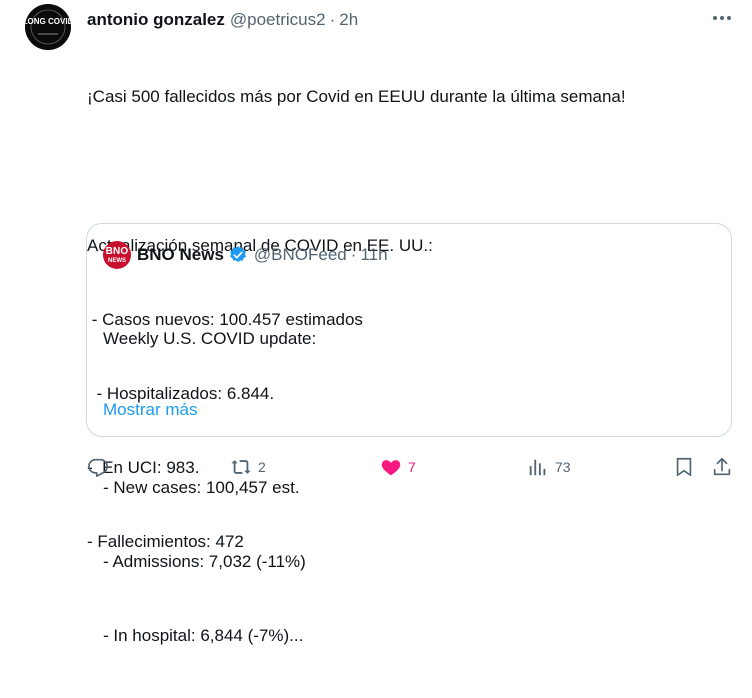 The image size is (752, 698). What do you see at coordinates (180, 255) in the screenshot?
I see `quoted-author-name: BNO News` at bounding box center [180, 255].